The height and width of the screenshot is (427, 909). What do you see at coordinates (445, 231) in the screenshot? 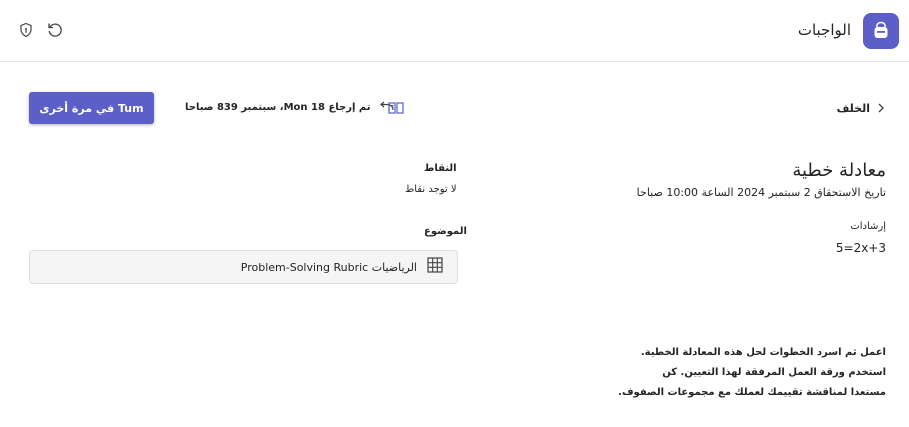
I see `rubric-label: الموضوع` at bounding box center [445, 231].